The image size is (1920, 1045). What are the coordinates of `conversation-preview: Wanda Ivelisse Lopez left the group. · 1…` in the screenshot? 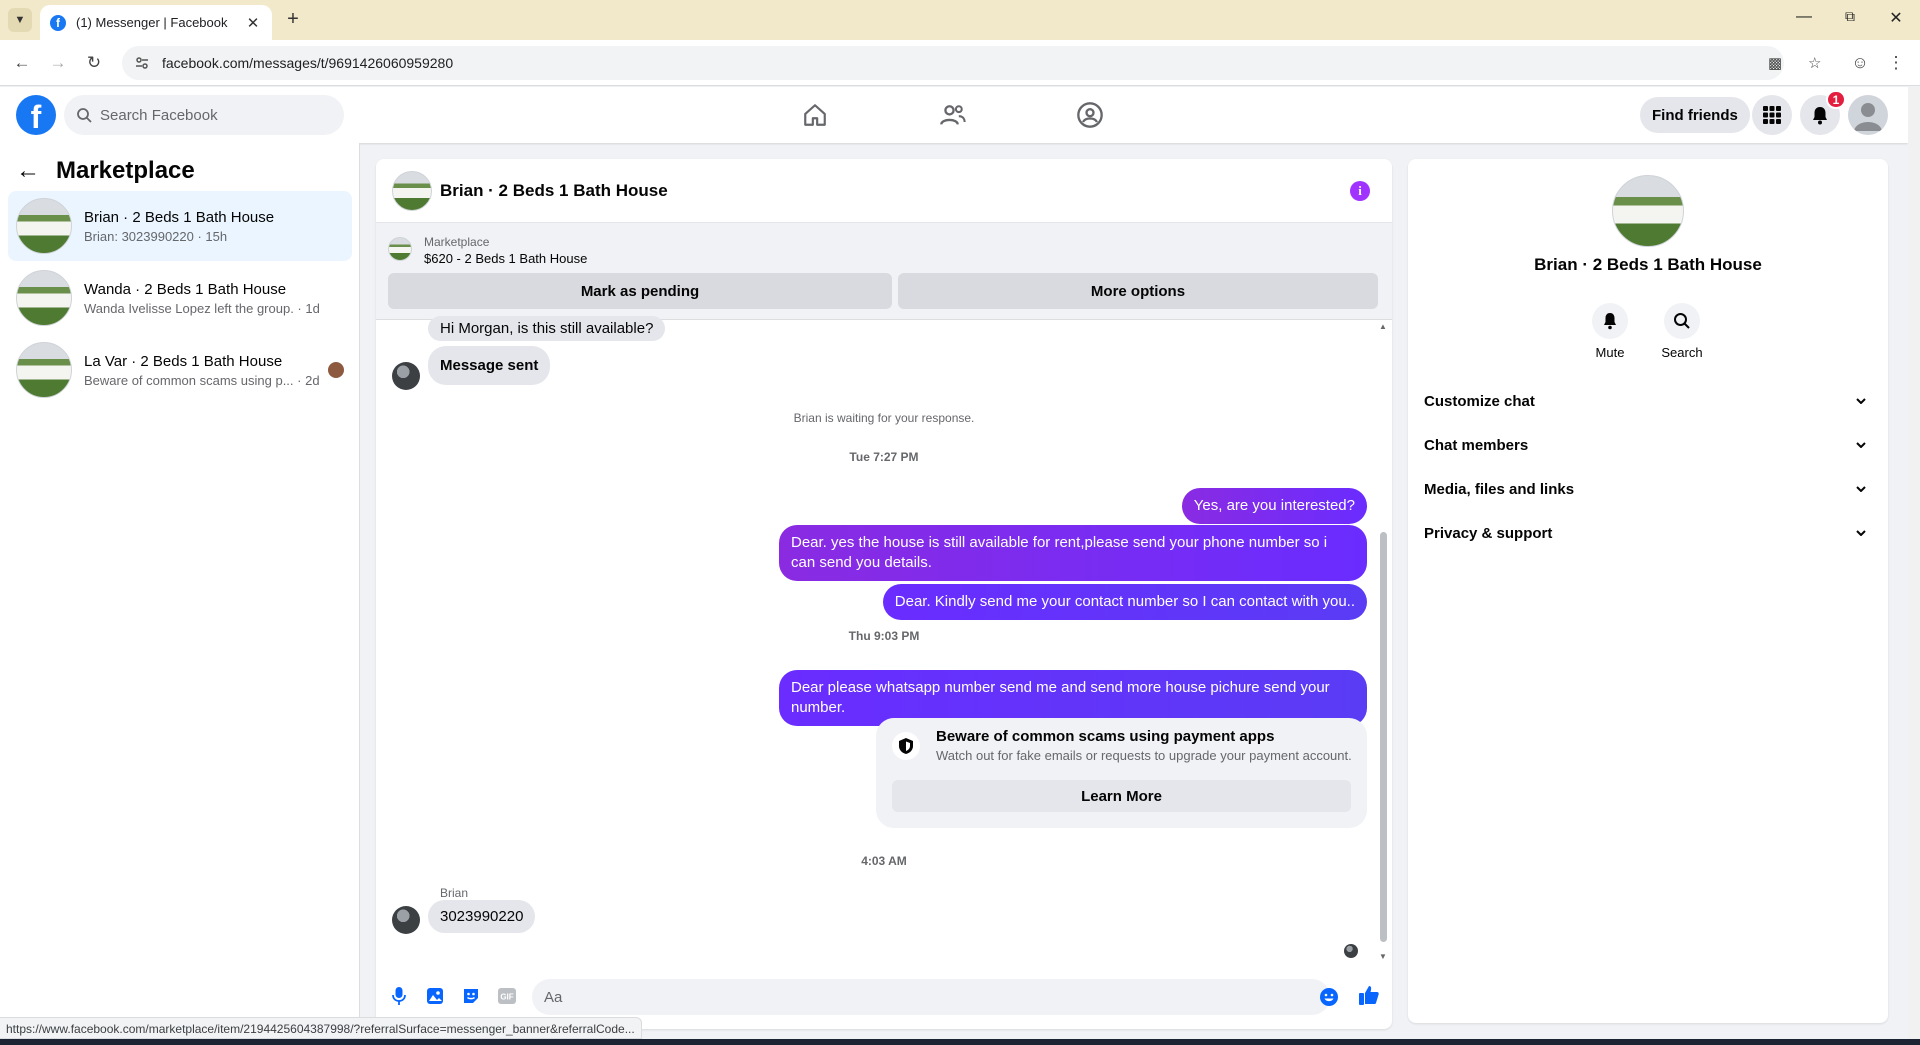 It's located at (202, 308).